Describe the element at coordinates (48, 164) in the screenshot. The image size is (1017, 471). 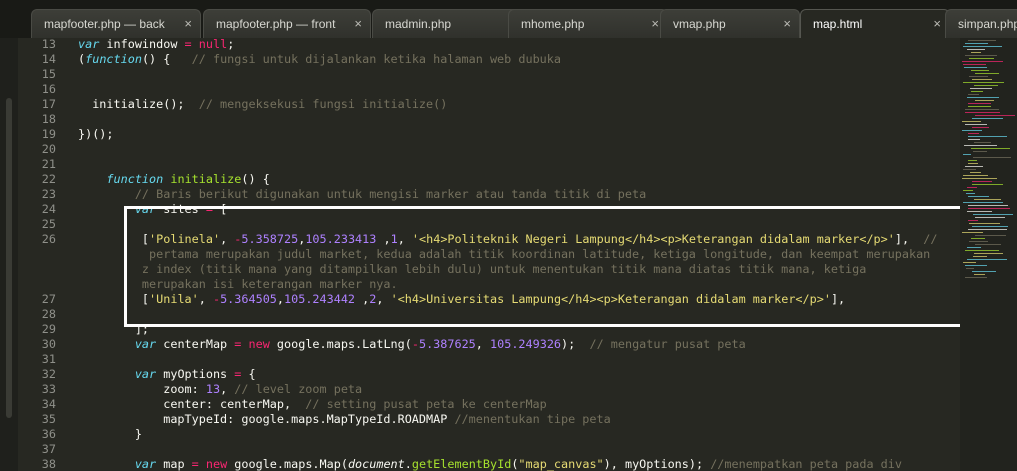
I see `line-number: 21` at that location.